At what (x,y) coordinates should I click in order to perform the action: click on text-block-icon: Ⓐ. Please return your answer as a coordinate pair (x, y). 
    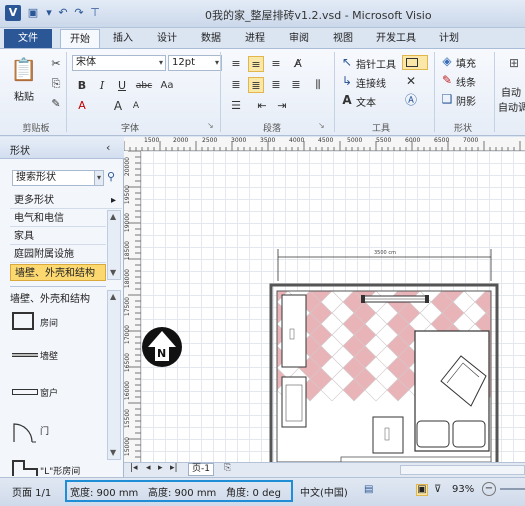
    Looking at the image, I should click on (411, 100).